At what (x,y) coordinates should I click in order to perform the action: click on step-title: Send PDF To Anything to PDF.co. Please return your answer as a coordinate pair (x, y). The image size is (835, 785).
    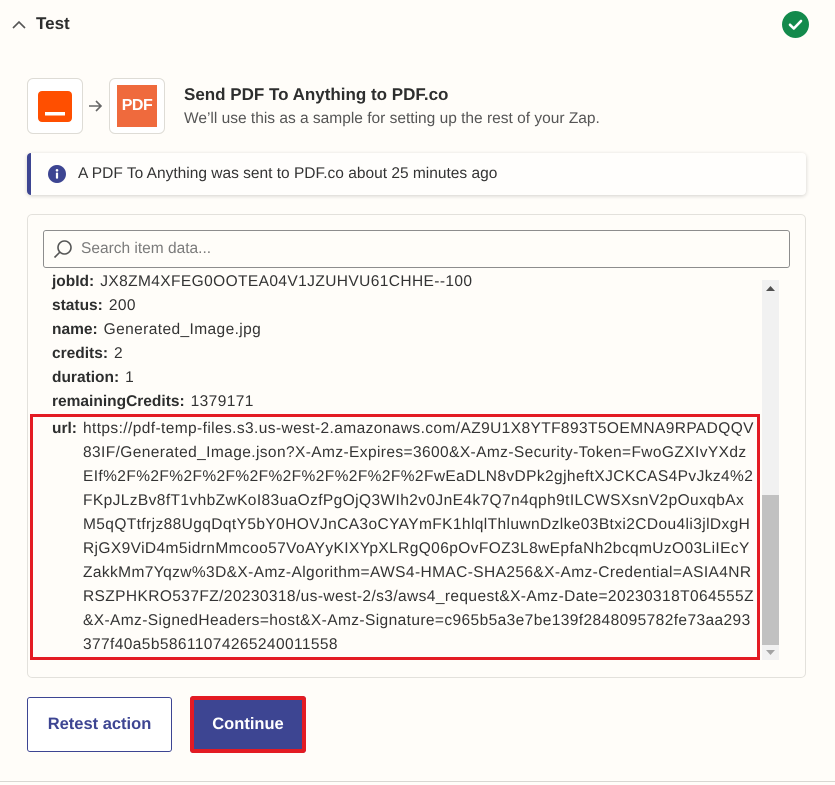
    Looking at the image, I should click on (317, 95).